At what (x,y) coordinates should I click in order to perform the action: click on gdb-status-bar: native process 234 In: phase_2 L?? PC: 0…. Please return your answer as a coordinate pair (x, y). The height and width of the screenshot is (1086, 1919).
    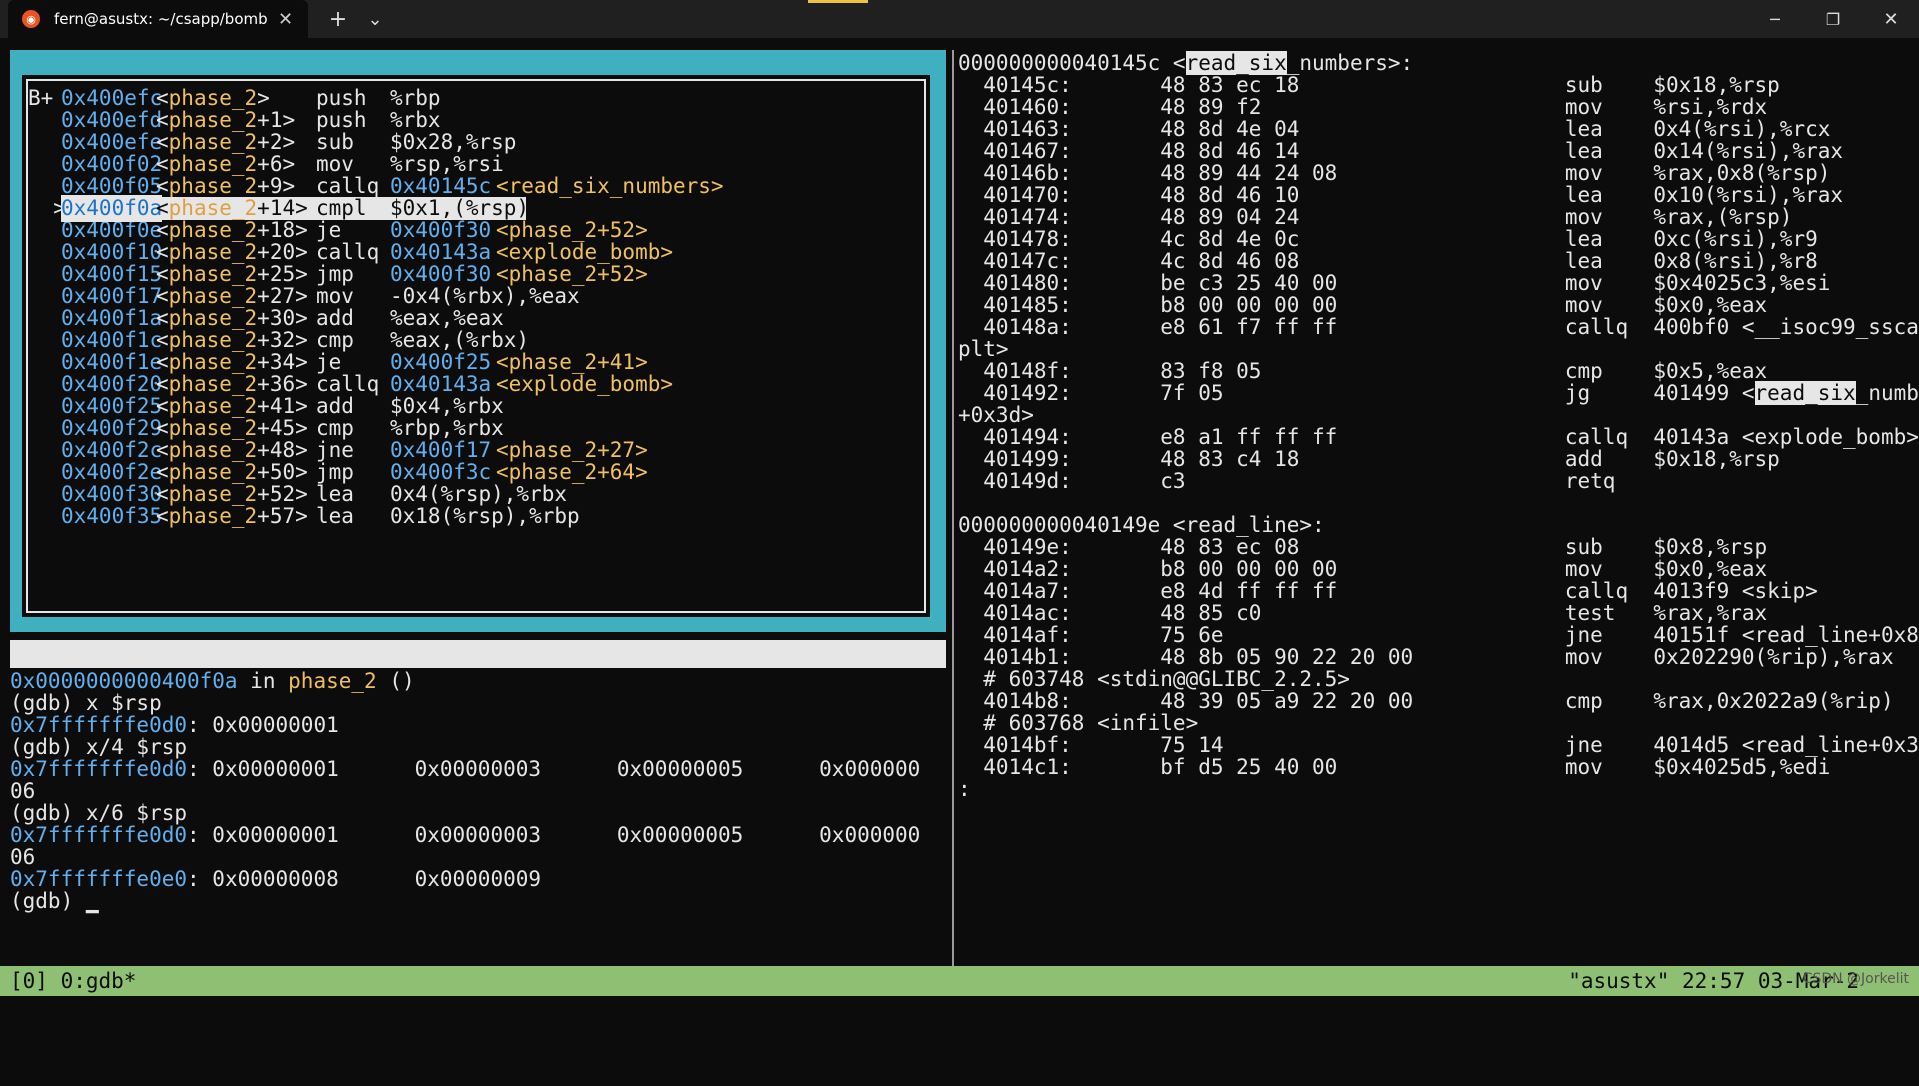
    Looking at the image, I should click on (478, 695).